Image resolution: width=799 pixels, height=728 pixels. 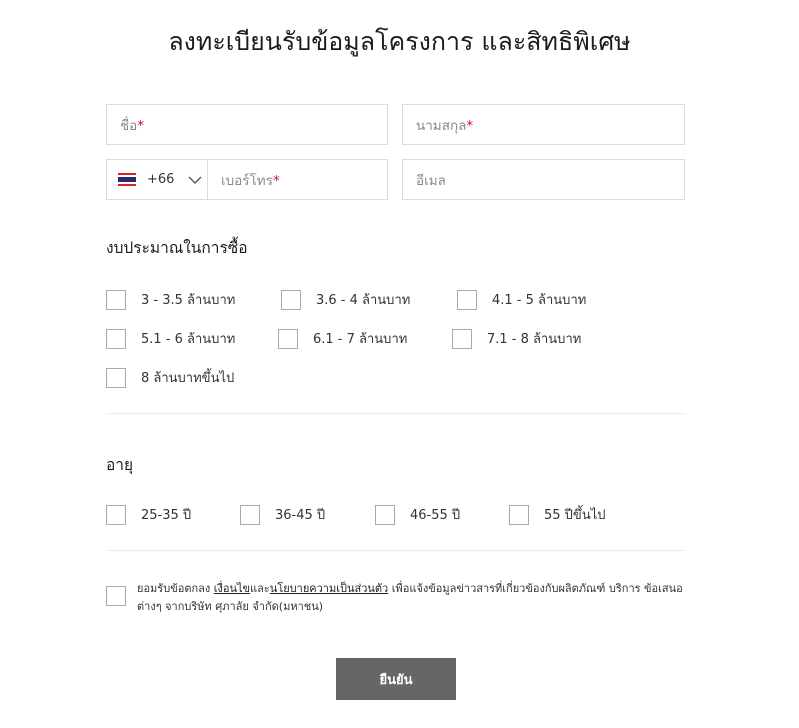 I want to click on email-field: อีเมล, so click(x=543, y=179).